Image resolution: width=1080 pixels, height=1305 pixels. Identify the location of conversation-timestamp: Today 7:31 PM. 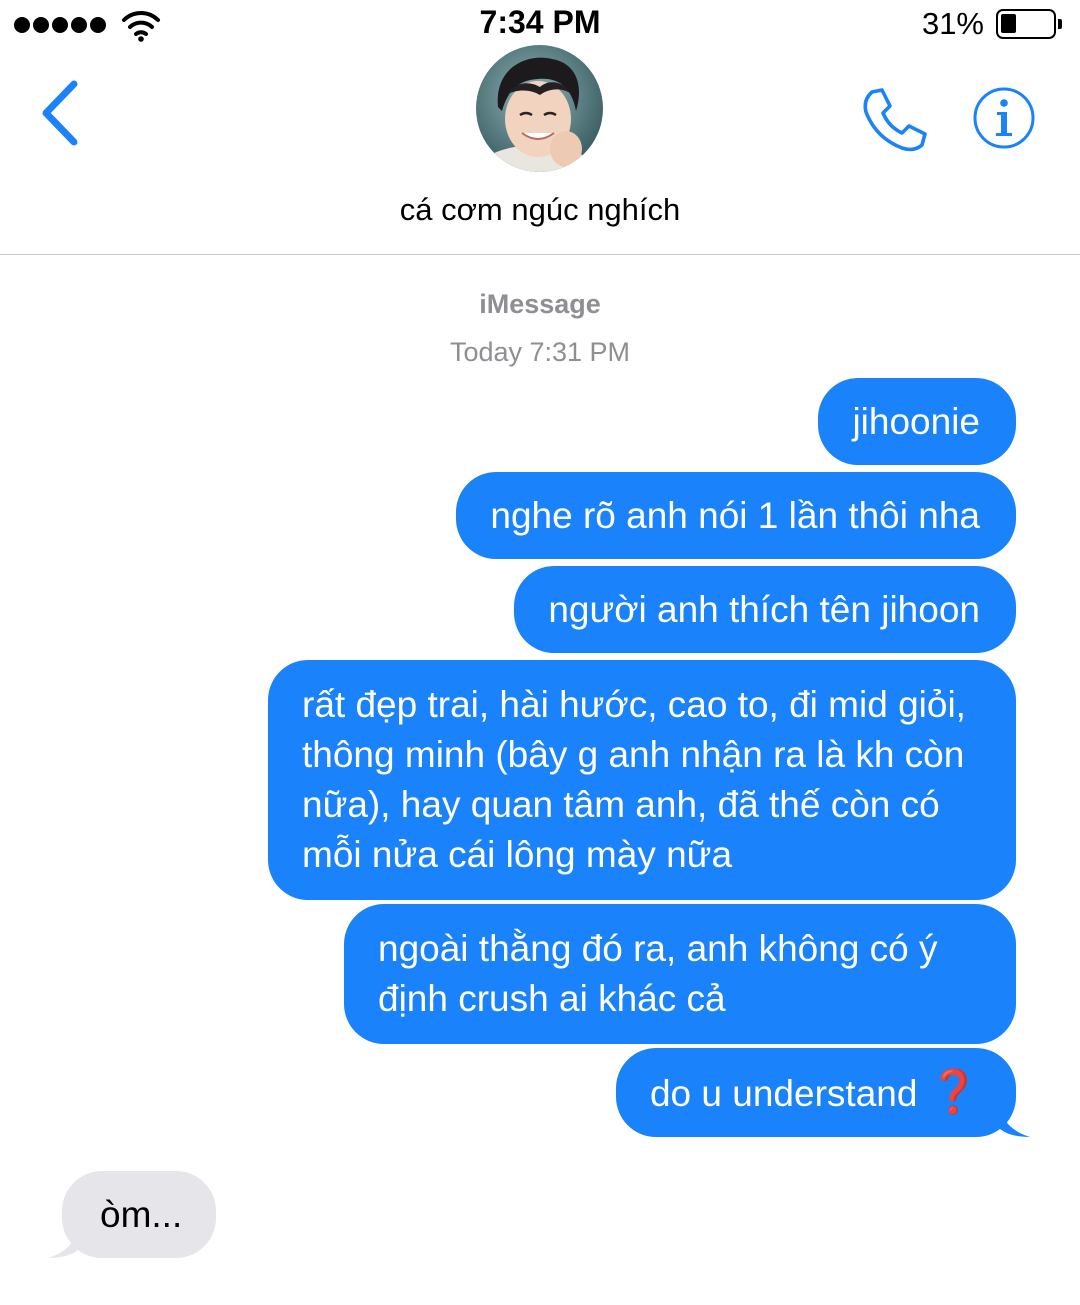
(540, 352).